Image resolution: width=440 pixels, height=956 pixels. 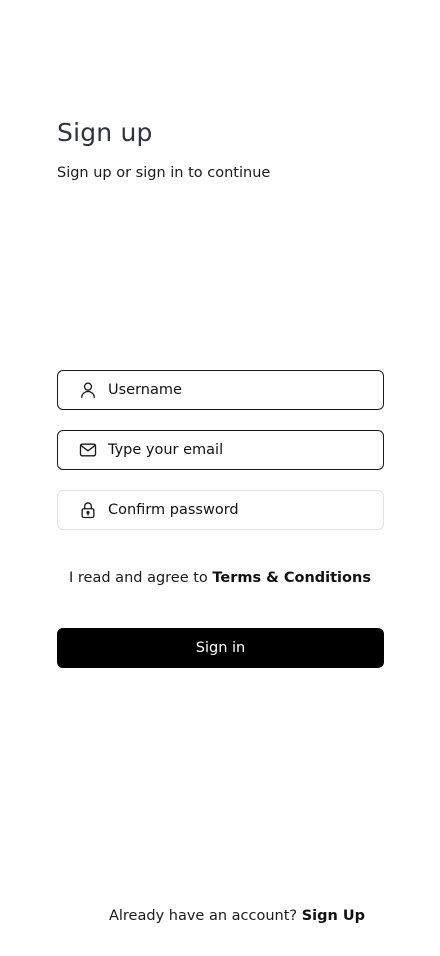 I want to click on email-field, so click(x=220, y=450).